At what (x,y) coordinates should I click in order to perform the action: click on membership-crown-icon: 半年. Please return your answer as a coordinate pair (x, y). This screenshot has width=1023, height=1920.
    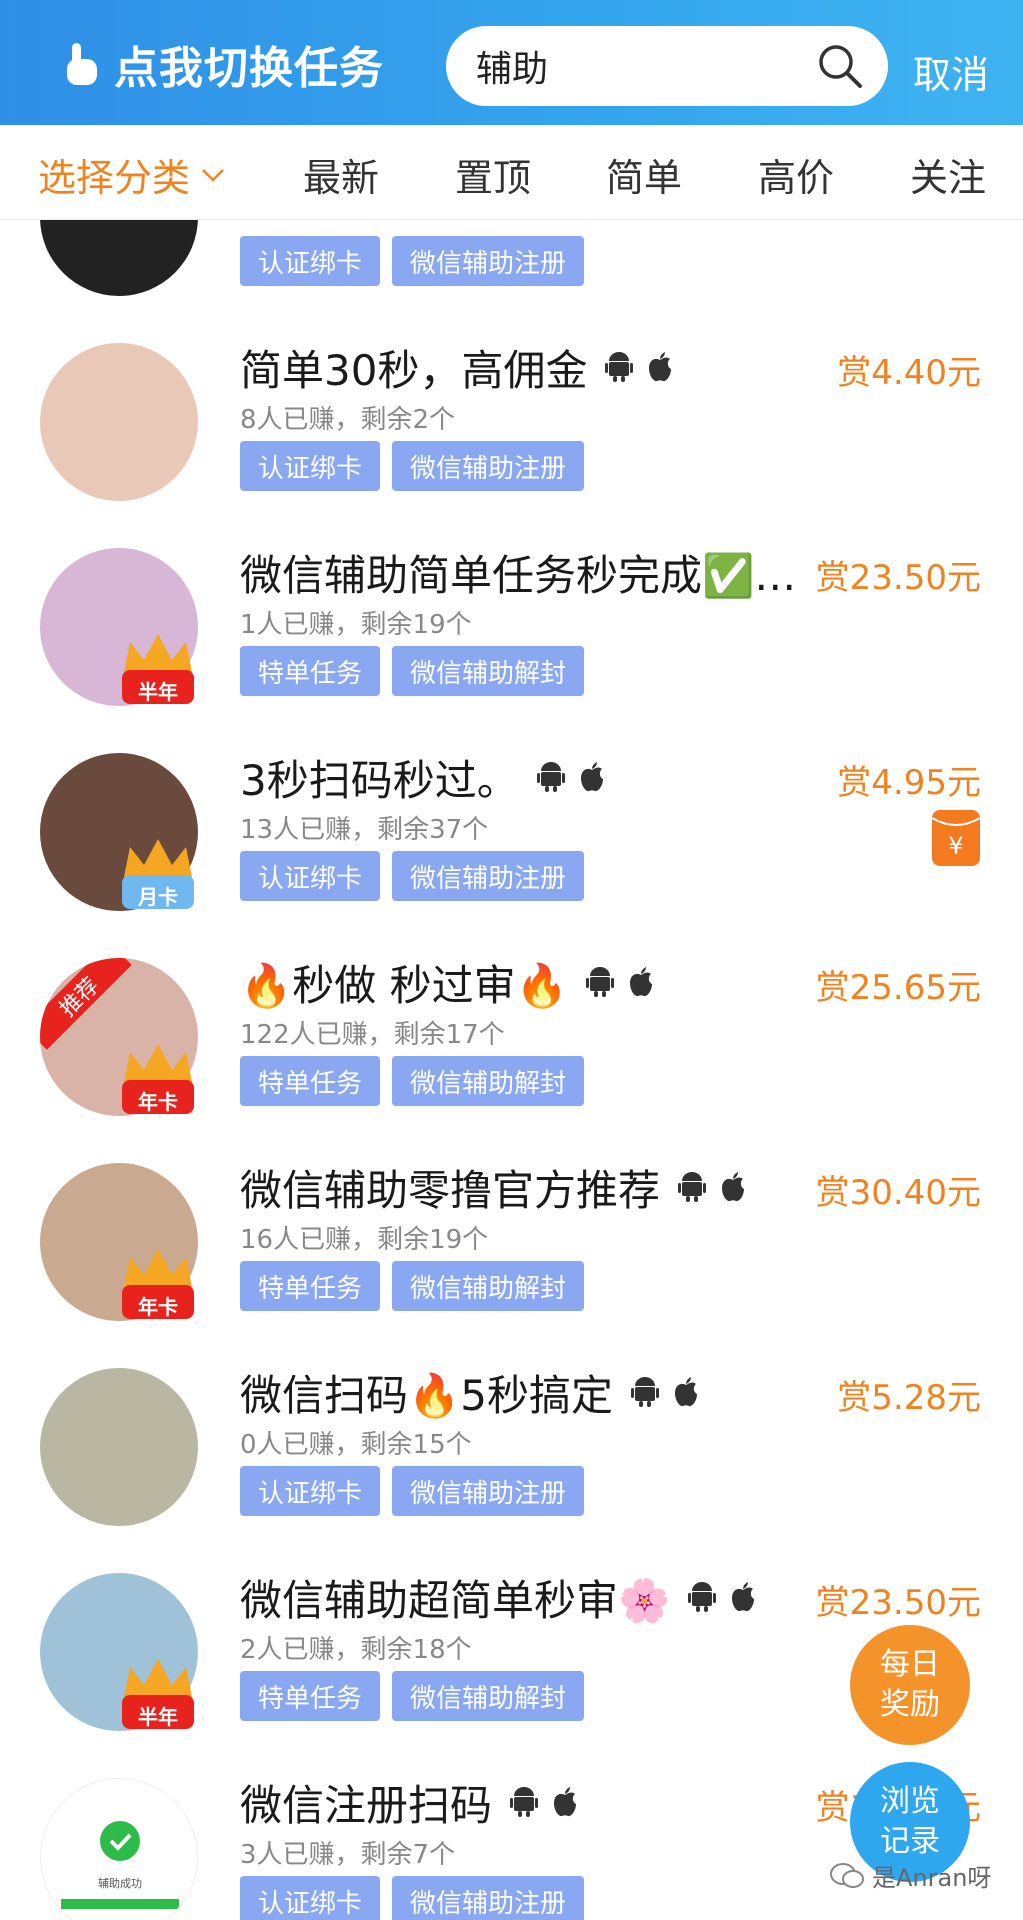
    Looking at the image, I should click on (158, 1694).